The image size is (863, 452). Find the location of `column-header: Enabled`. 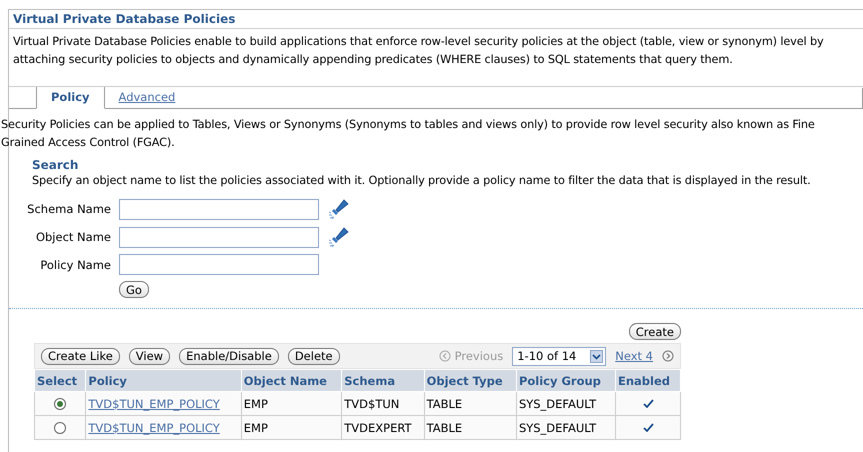

column-header: Enabled is located at coordinates (648, 381).